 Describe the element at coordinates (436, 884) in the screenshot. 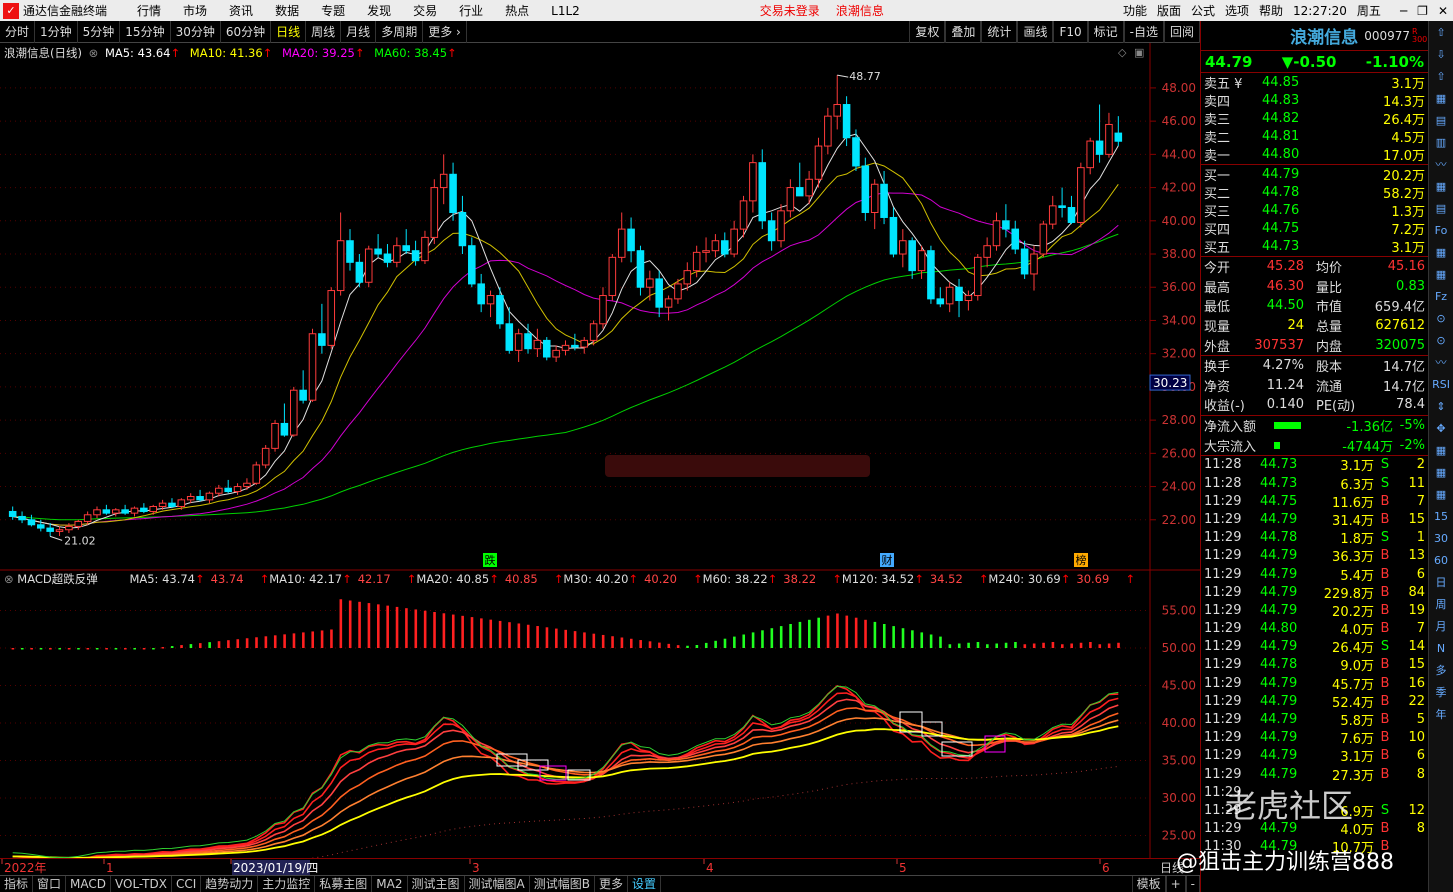

I see `bottom-tab: 测试主图` at that location.